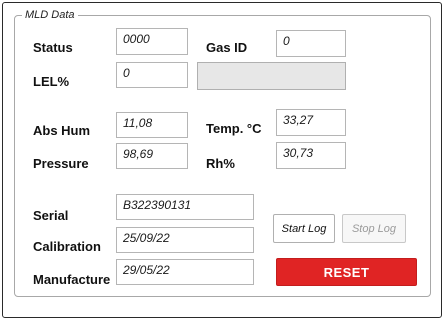  I want to click on pressure-label: Pressure, so click(61, 163).